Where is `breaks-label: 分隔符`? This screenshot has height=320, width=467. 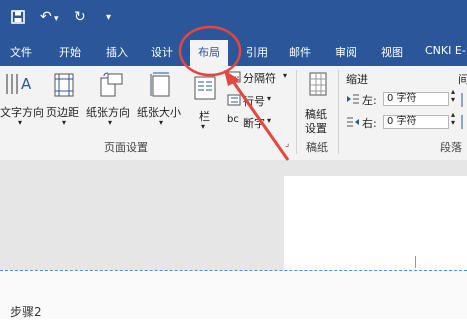
breaks-label: 分隔符 is located at coordinates (259, 78).